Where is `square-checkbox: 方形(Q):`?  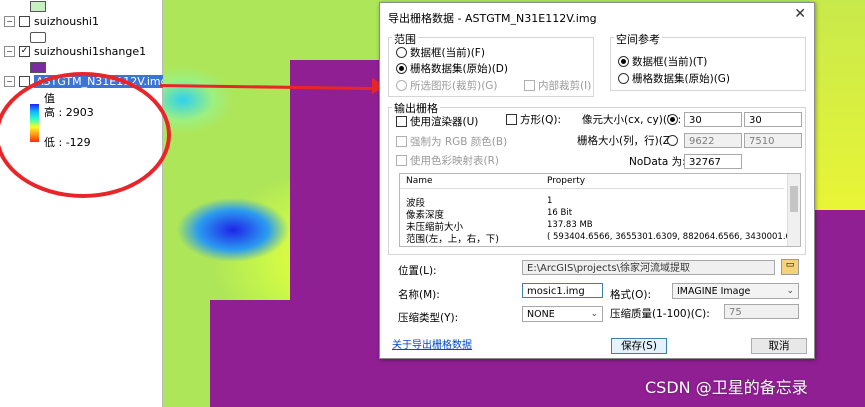 square-checkbox: 方形(Q): is located at coordinates (533, 119).